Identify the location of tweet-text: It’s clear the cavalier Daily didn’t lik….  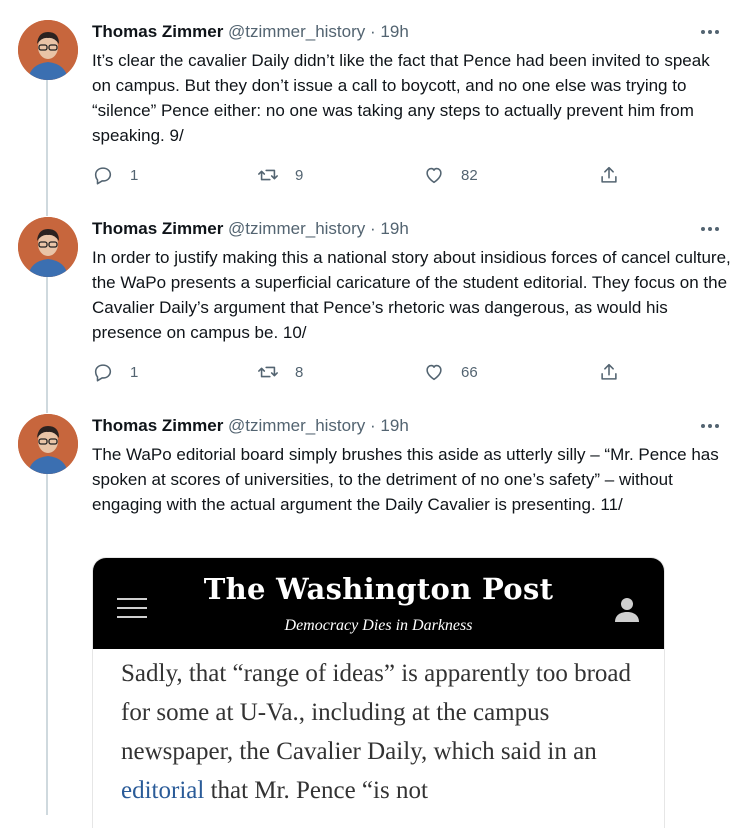
(401, 98).